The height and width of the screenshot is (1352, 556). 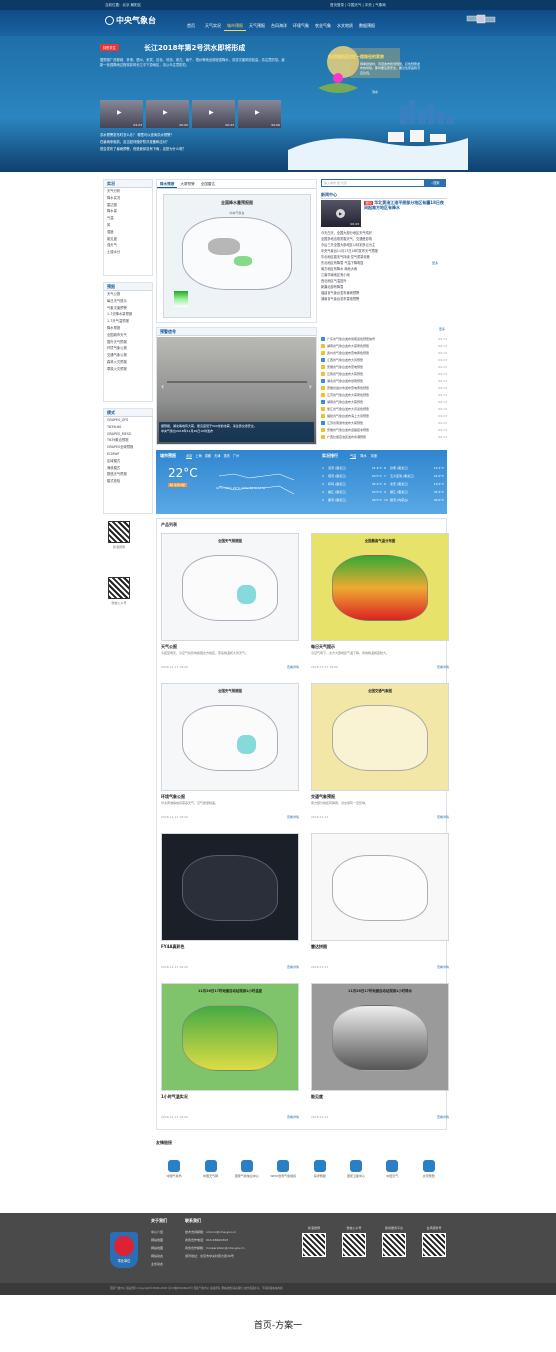 What do you see at coordinates (166, 1256) in the screenshot?
I see `footer-link: 网站动态` at bounding box center [166, 1256].